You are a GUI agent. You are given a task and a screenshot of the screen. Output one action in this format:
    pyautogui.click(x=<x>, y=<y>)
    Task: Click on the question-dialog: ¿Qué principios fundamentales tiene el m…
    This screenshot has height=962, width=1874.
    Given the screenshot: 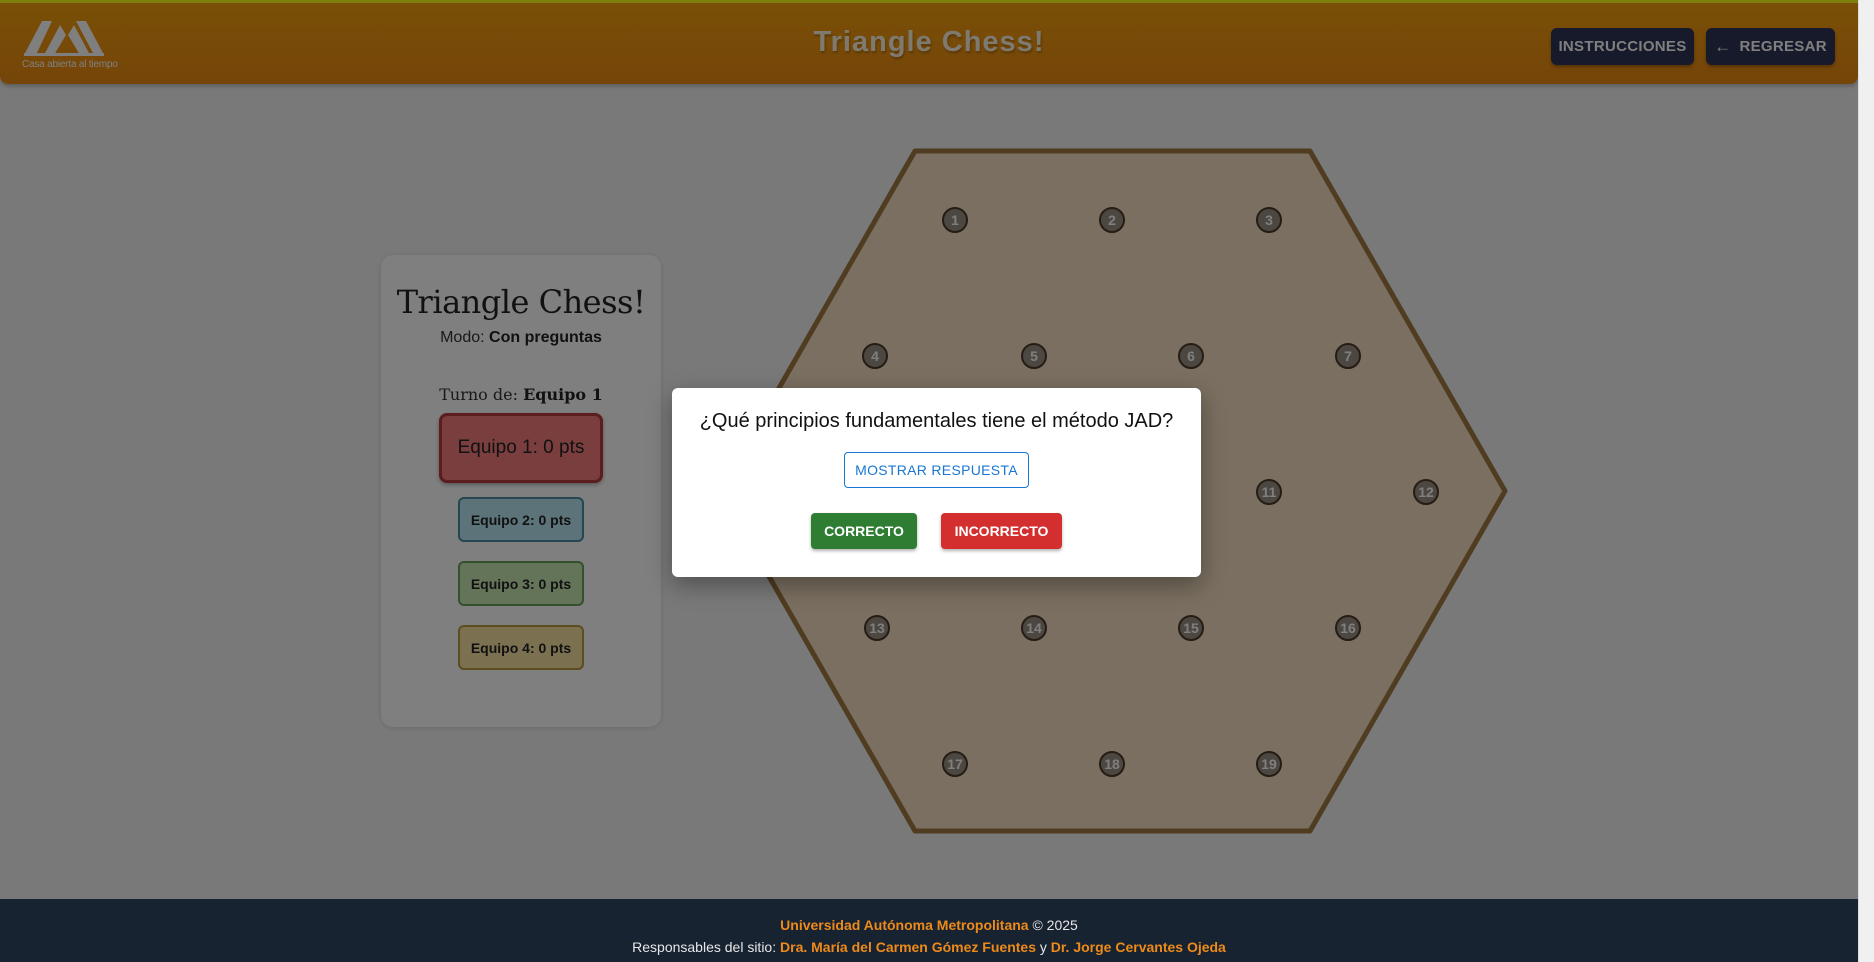 What is the action you would take?
    pyautogui.click(x=936, y=482)
    